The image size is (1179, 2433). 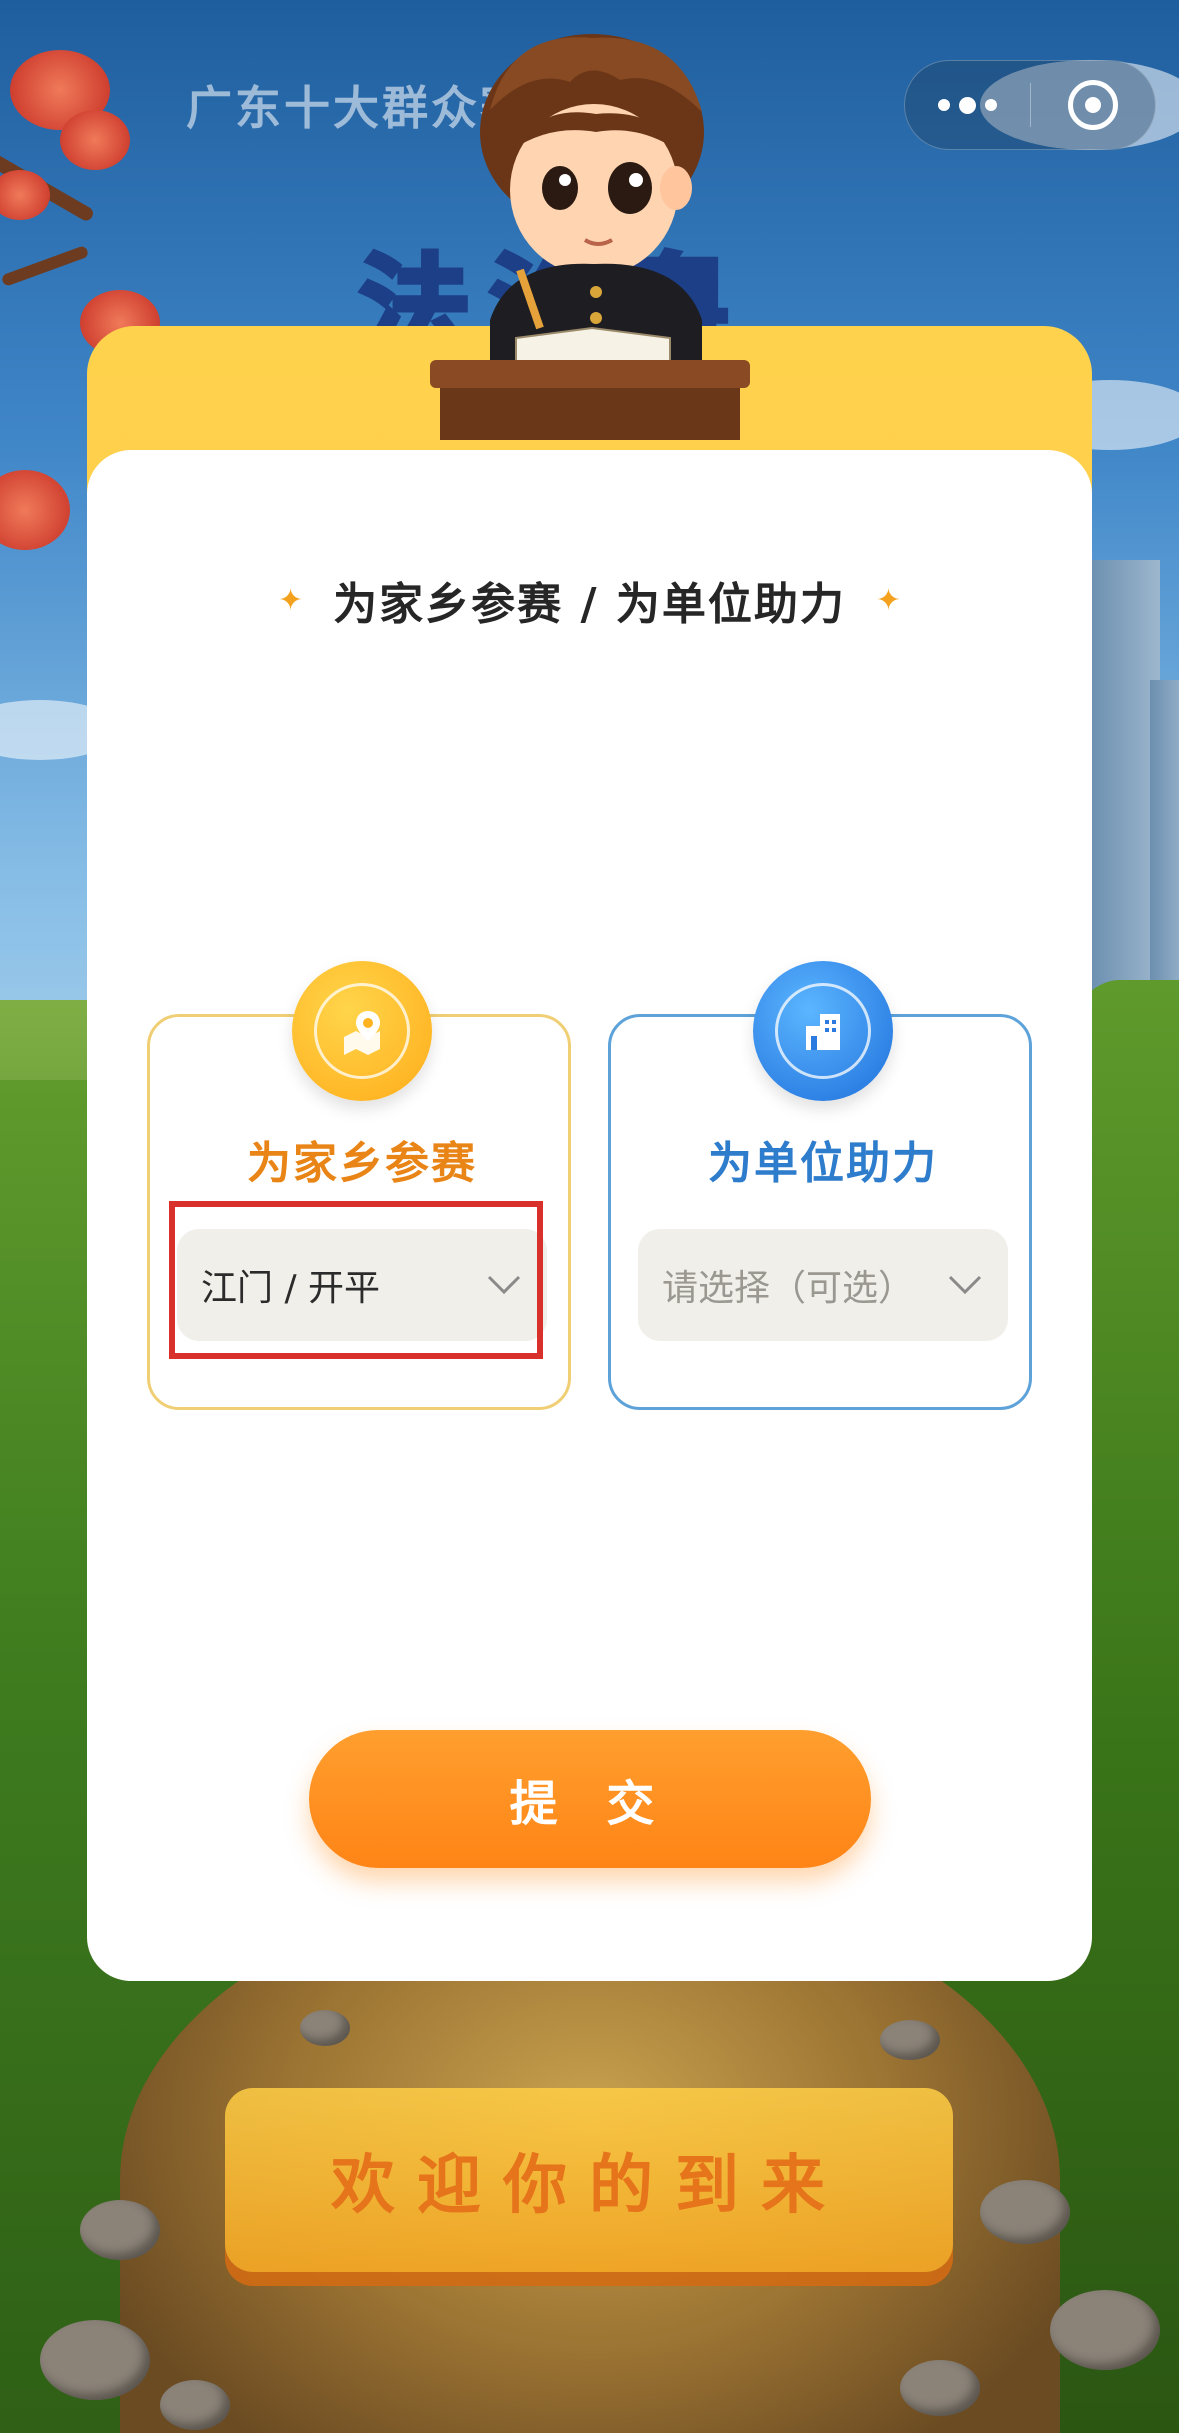 I want to click on hometown-select: 江门 / 开平, so click(x=362, y=1285).